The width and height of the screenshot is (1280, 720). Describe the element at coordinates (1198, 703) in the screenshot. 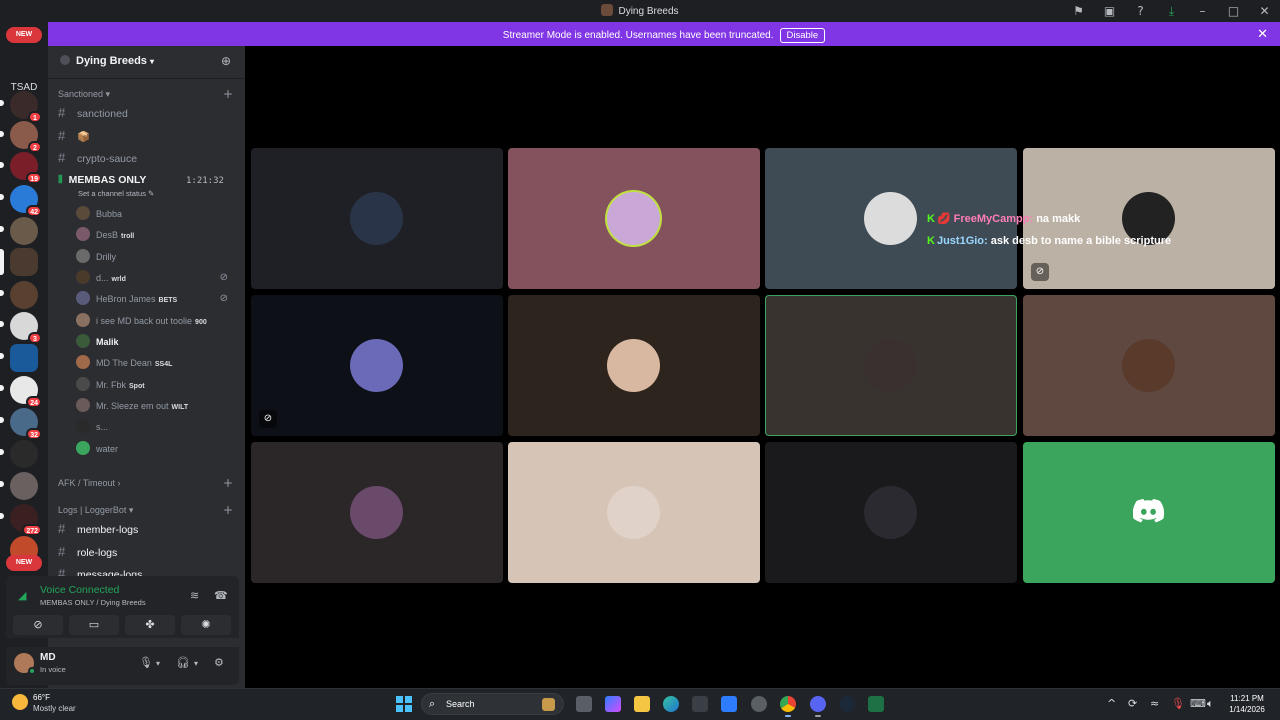

I see `network-icon: ⌨` at that location.